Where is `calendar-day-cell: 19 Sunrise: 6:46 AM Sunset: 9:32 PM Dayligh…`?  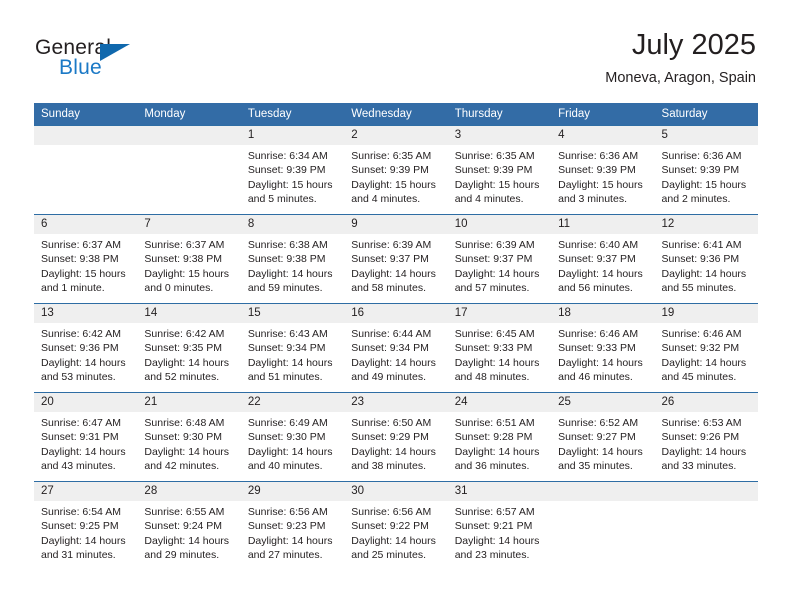 calendar-day-cell: 19 Sunrise: 6:46 AM Sunset: 9:32 PM Dayligh… is located at coordinates (706, 348).